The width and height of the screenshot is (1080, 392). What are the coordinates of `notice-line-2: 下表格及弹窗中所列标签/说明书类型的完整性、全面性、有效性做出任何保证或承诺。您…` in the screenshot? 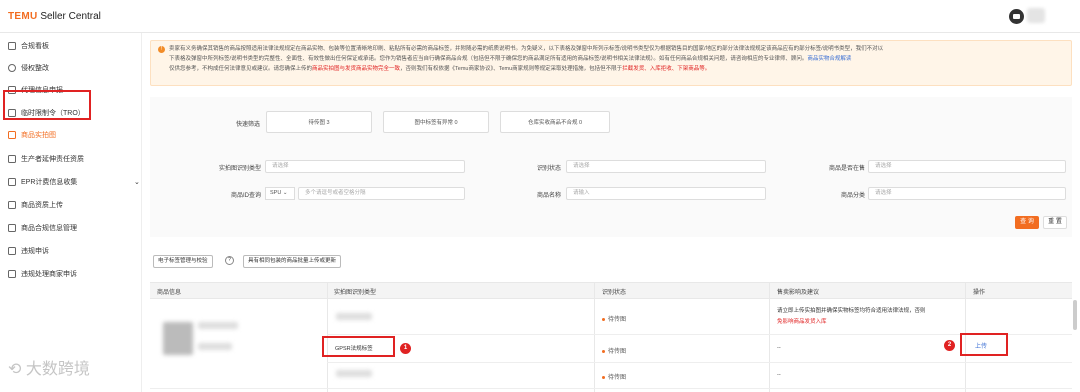 It's located at (619, 59).